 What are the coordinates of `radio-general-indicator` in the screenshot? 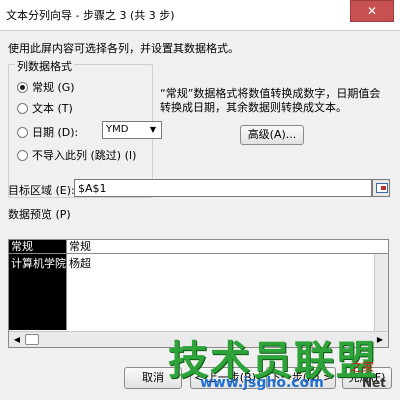 It's located at (22, 87).